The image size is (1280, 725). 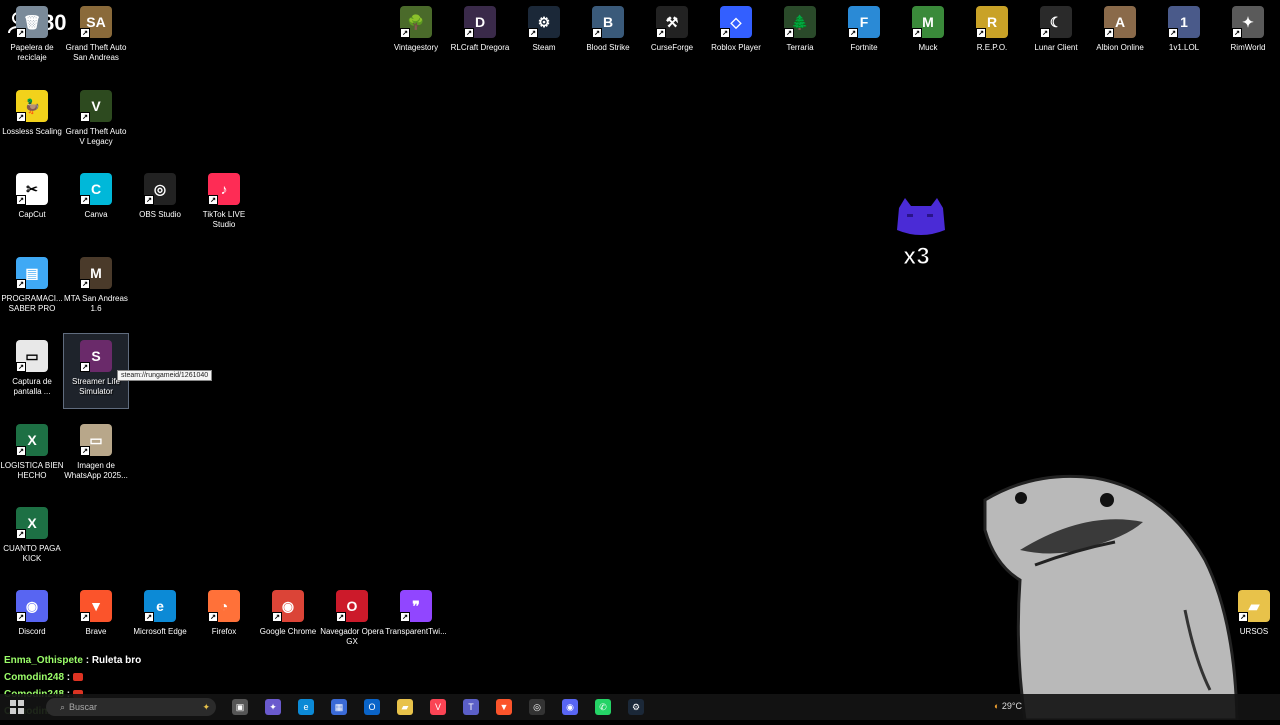 What do you see at coordinates (160, 189) in the screenshot?
I see `obs-studio-icon: ◎ ↗` at bounding box center [160, 189].